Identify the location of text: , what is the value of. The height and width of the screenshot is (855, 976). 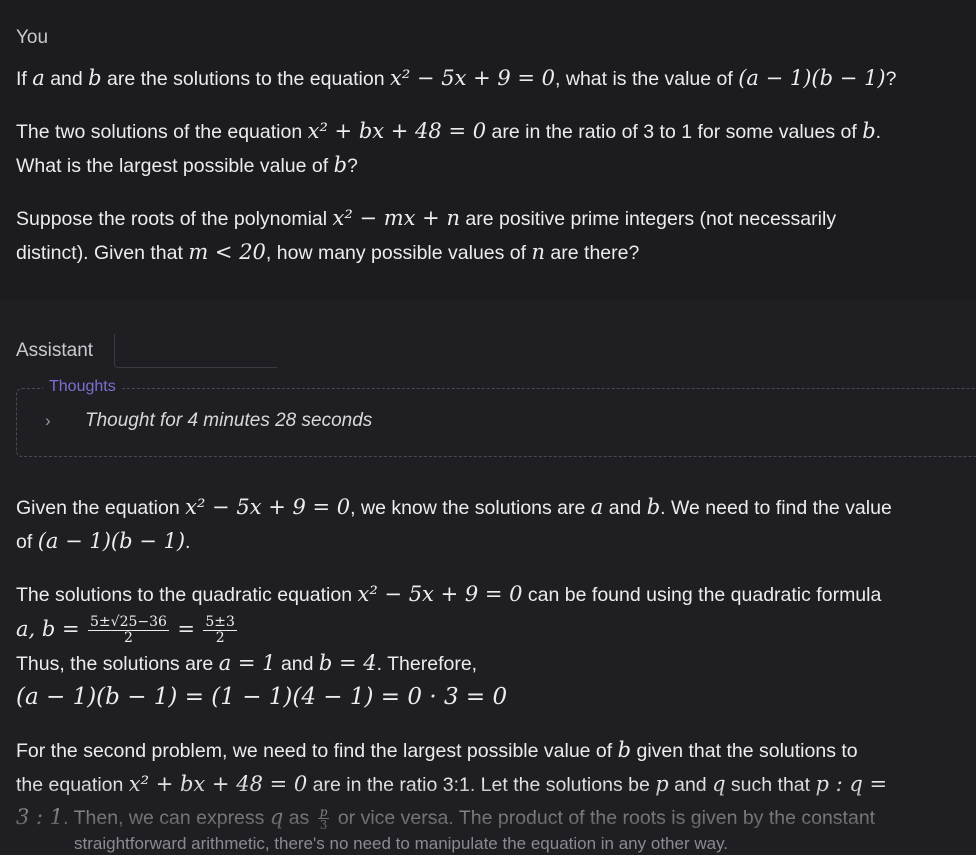
(647, 79).